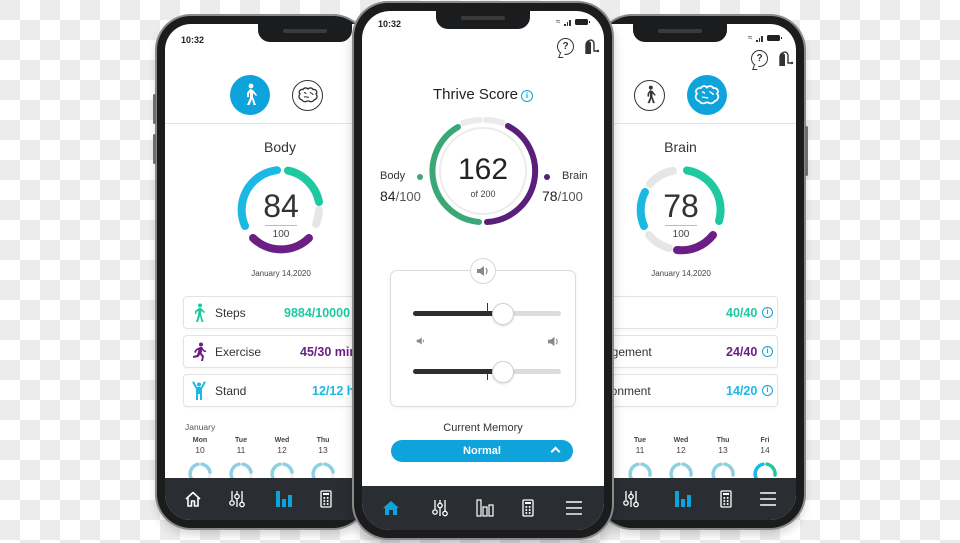 The width and height of the screenshot is (960, 543). What do you see at coordinates (567, 22) in the screenshot?
I see `signal-icon` at bounding box center [567, 22].